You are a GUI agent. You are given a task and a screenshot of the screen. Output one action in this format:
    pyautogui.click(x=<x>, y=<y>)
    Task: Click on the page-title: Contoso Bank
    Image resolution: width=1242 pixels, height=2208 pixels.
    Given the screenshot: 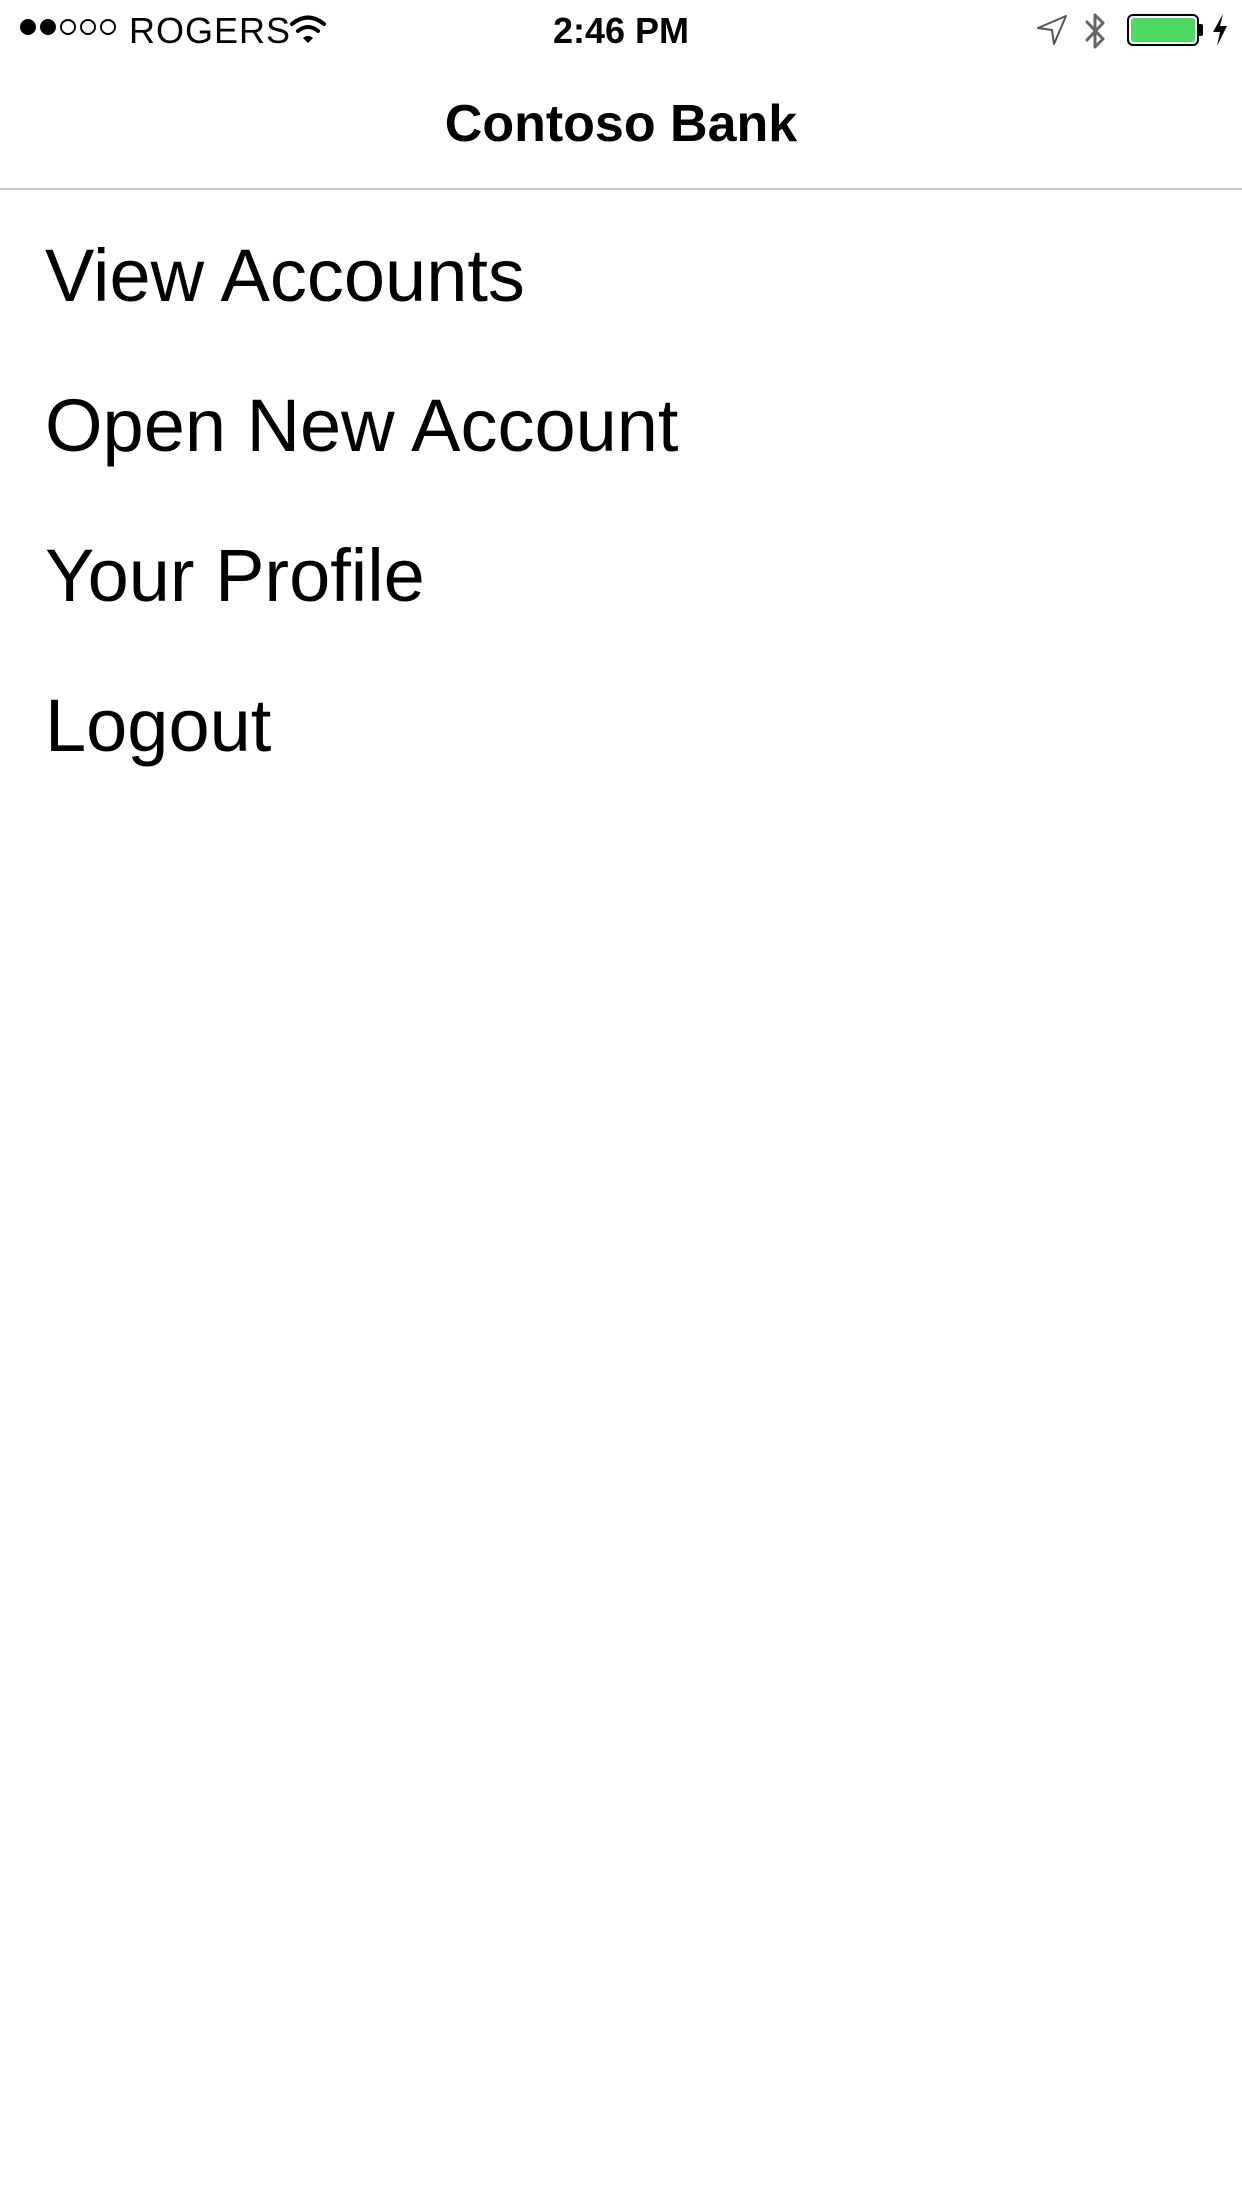 What is the action you would take?
    pyautogui.click(x=621, y=124)
    